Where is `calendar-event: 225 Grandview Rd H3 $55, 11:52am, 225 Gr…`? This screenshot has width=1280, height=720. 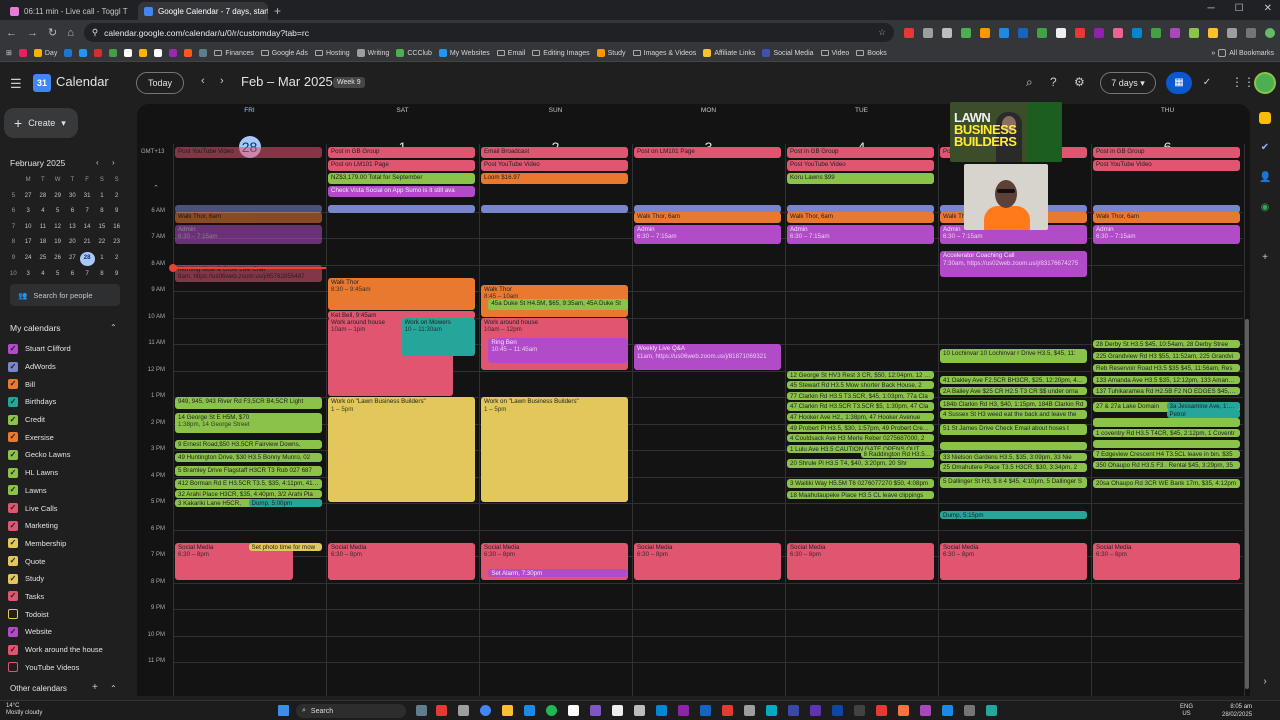
calendar-event: 225 Grandview Rd H3 $55, 11:52am, 225 Gr… is located at coordinates (1166, 356).